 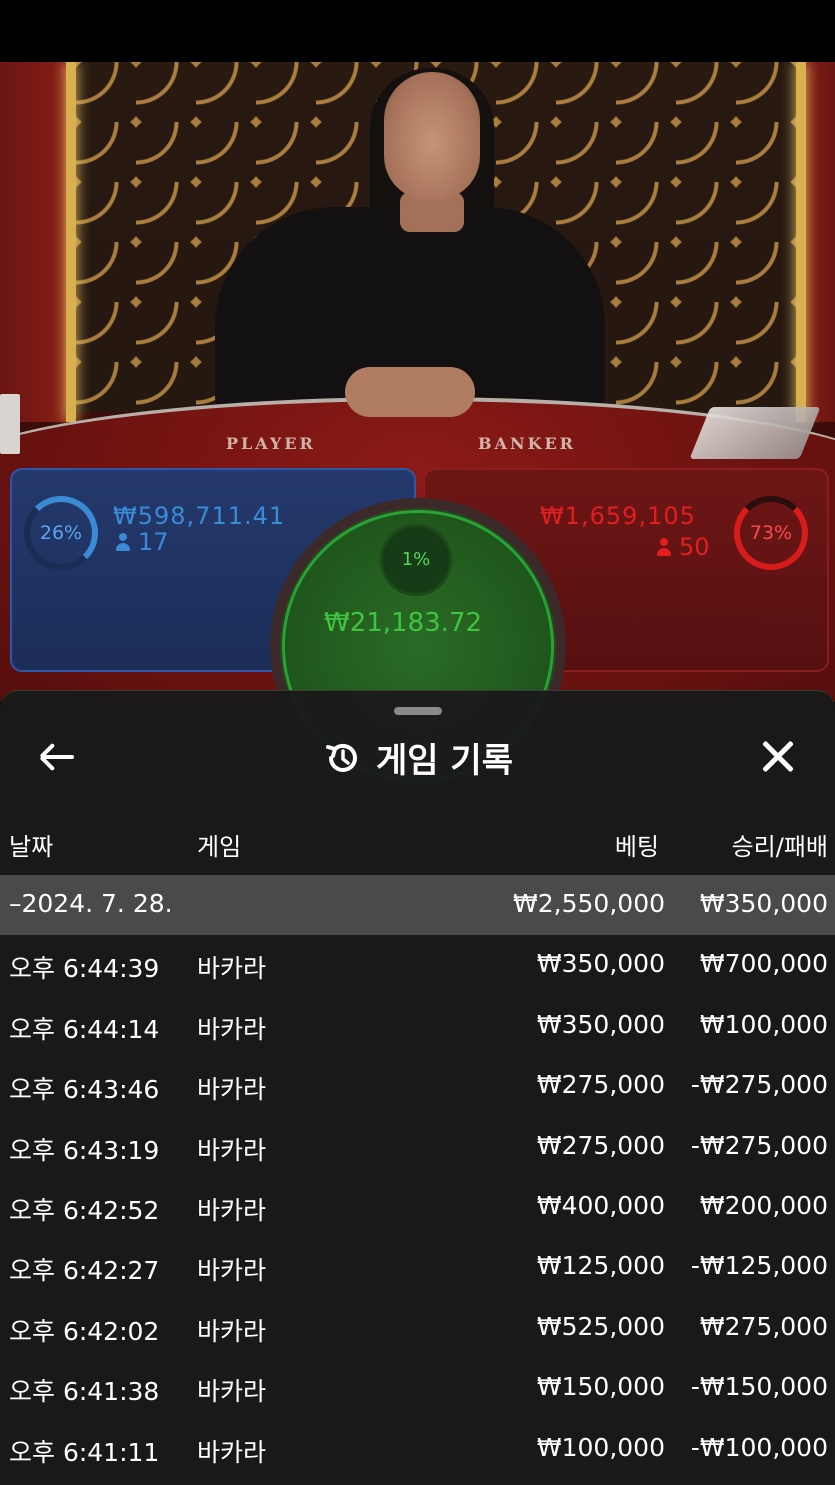 What do you see at coordinates (271, 443) in the screenshot?
I see `table-label-player: PLAYER` at bounding box center [271, 443].